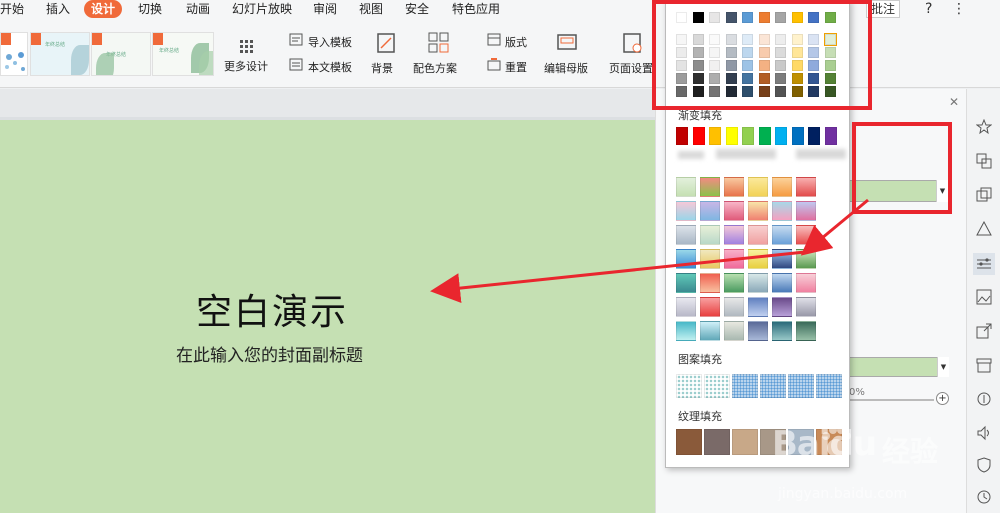 The height and width of the screenshot is (513, 1000). I want to click on page-setup-button: 页面设置, so click(631, 68).